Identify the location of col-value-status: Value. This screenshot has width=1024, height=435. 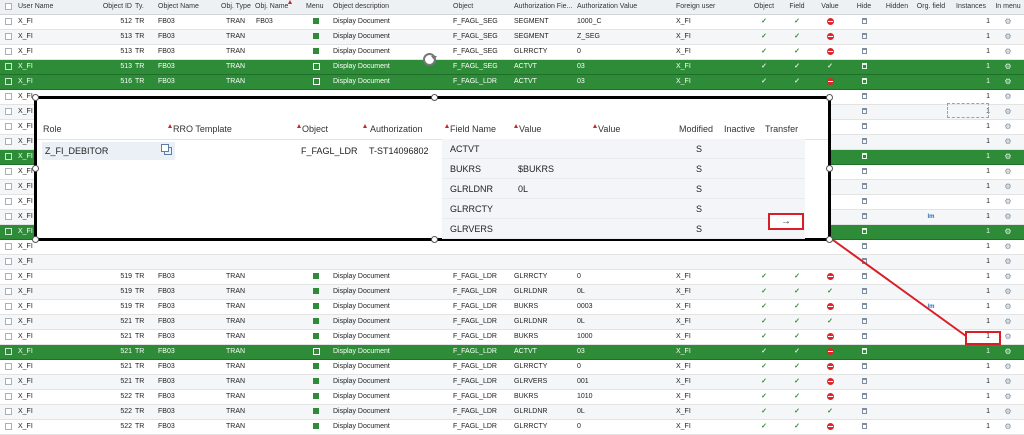
(830, 7).